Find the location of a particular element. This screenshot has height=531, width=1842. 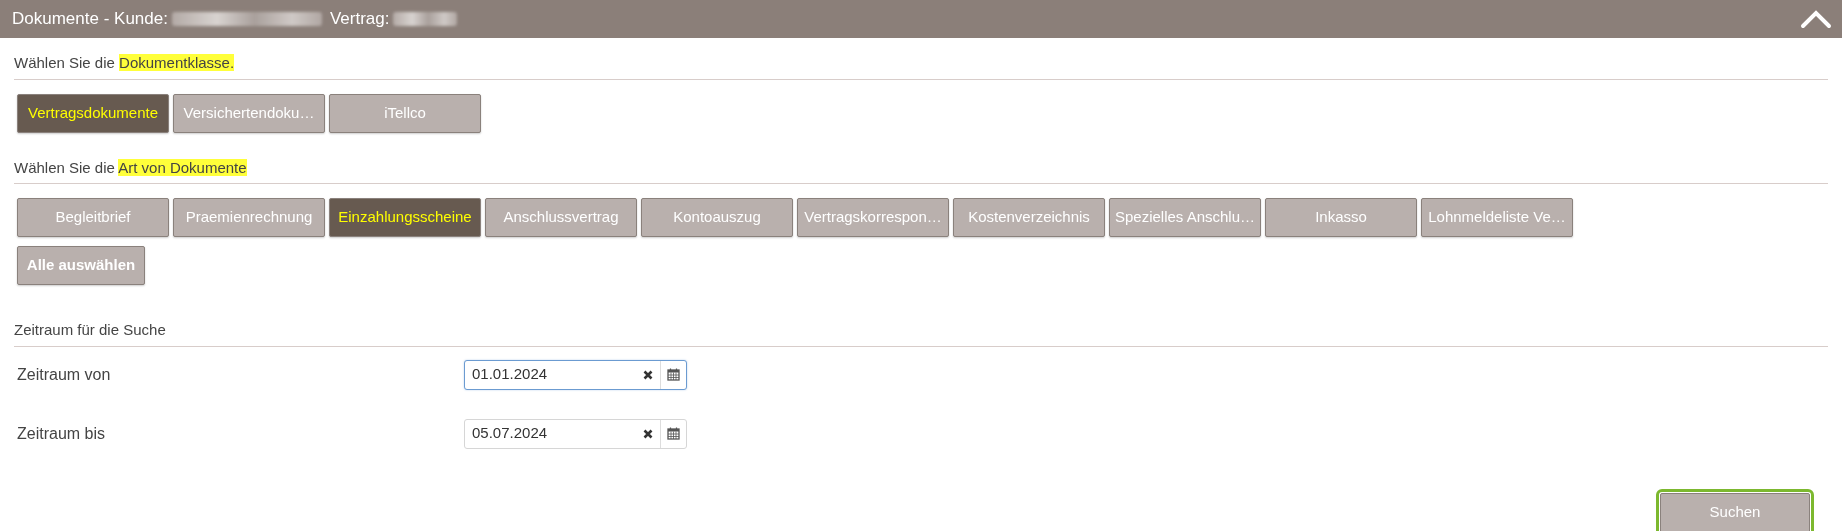

section-heading: Wählen Sie die Dokumentklasse. is located at coordinates (921, 59).